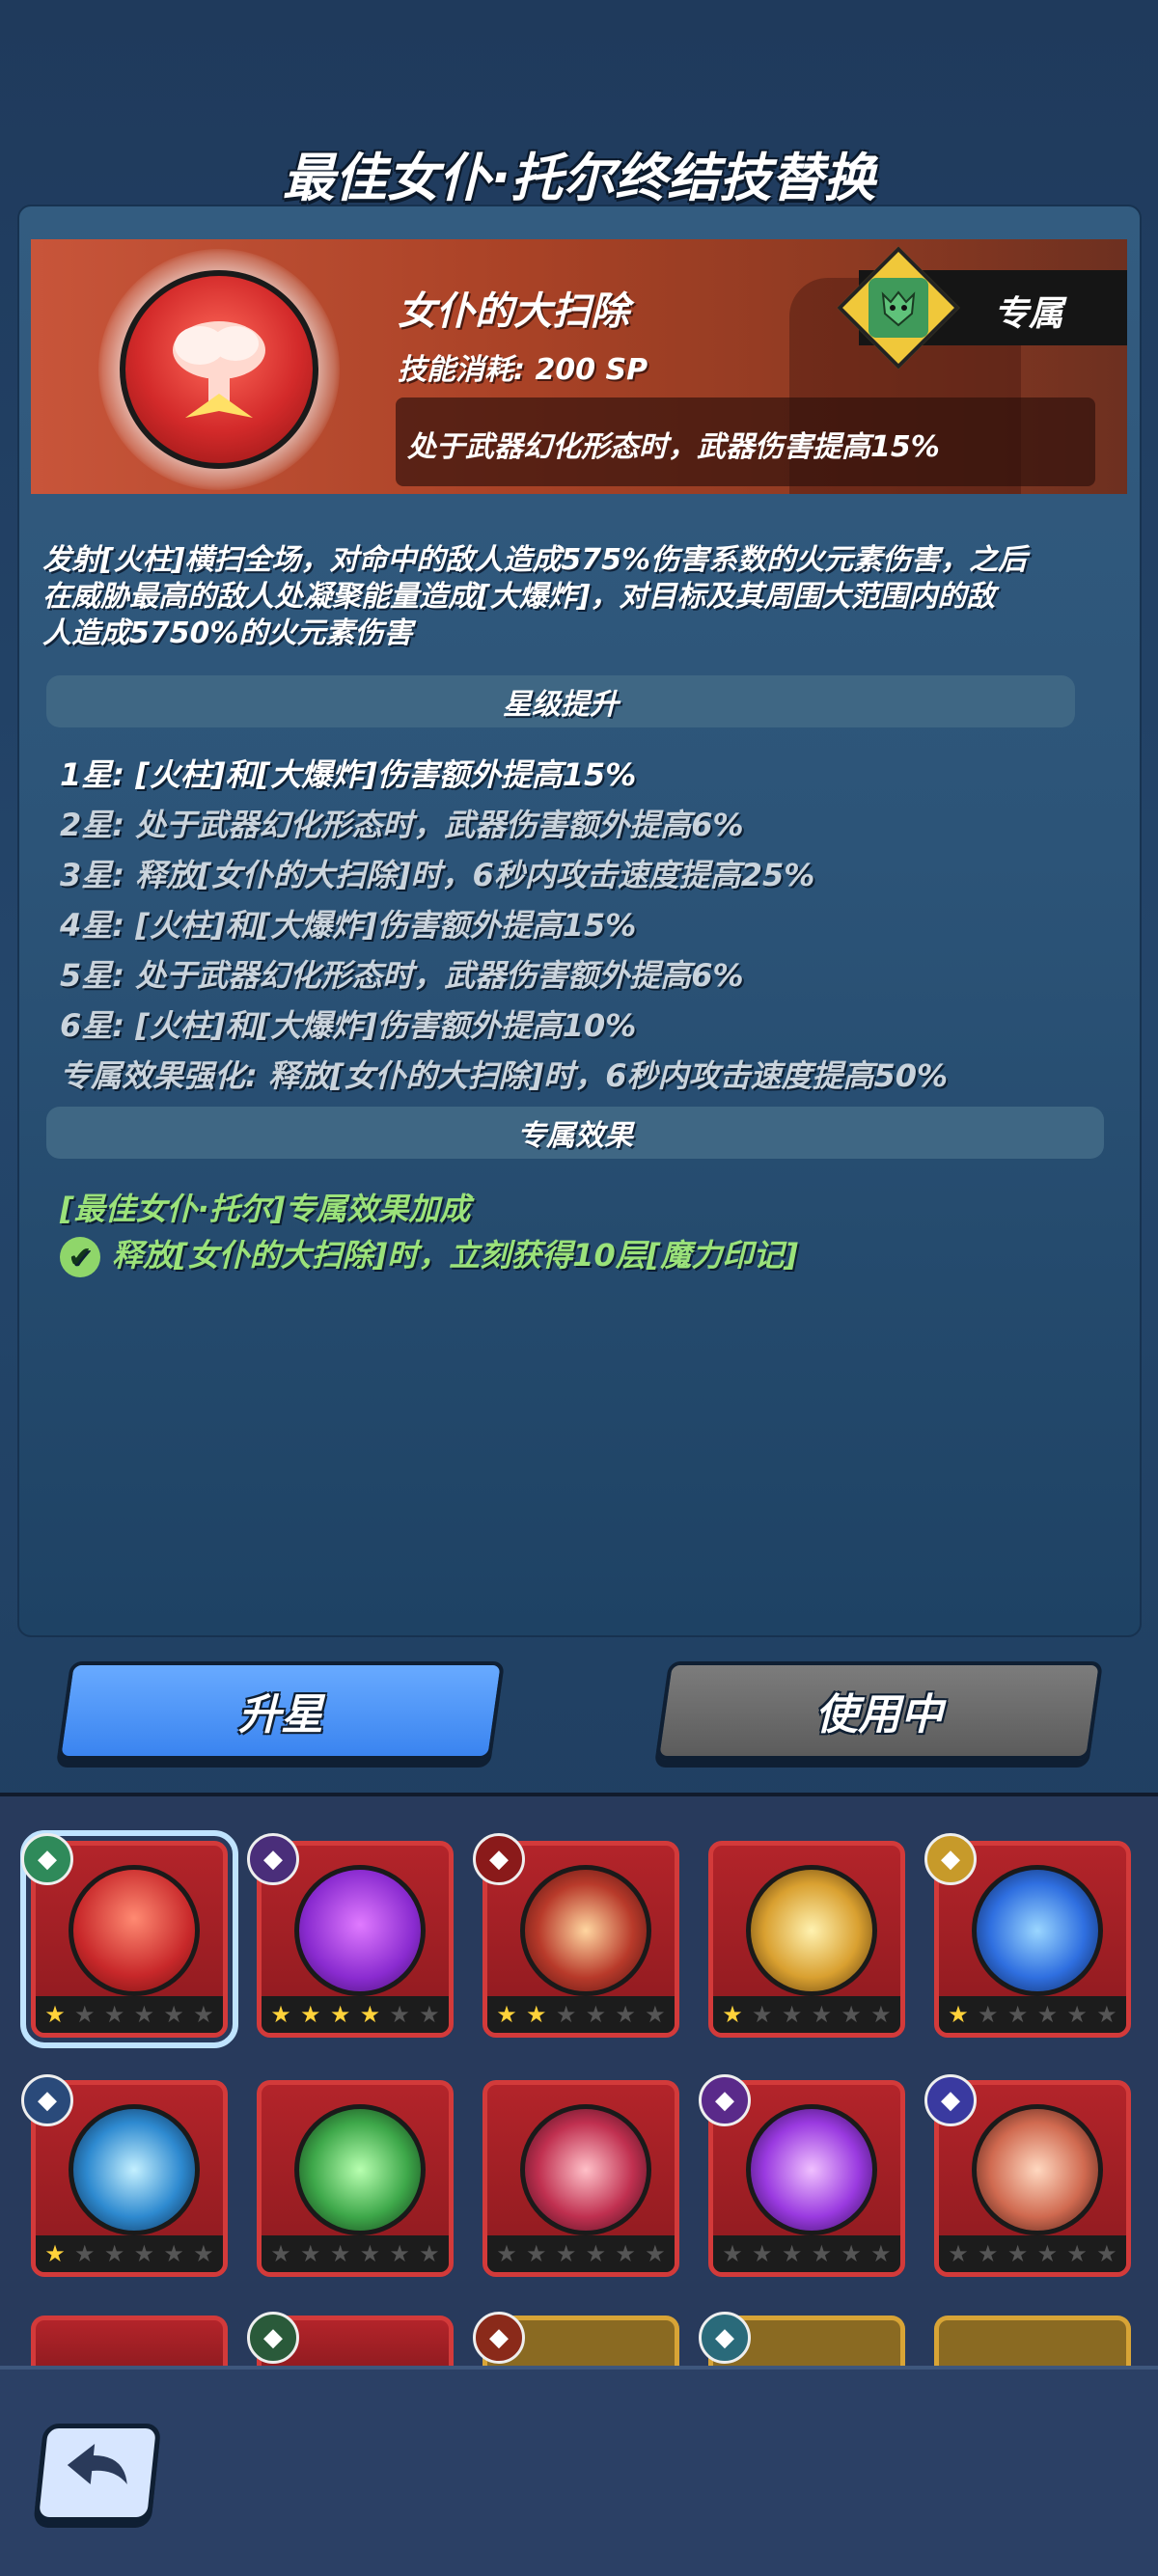  What do you see at coordinates (579, 2471) in the screenshot?
I see `bottom-bar` at bounding box center [579, 2471].